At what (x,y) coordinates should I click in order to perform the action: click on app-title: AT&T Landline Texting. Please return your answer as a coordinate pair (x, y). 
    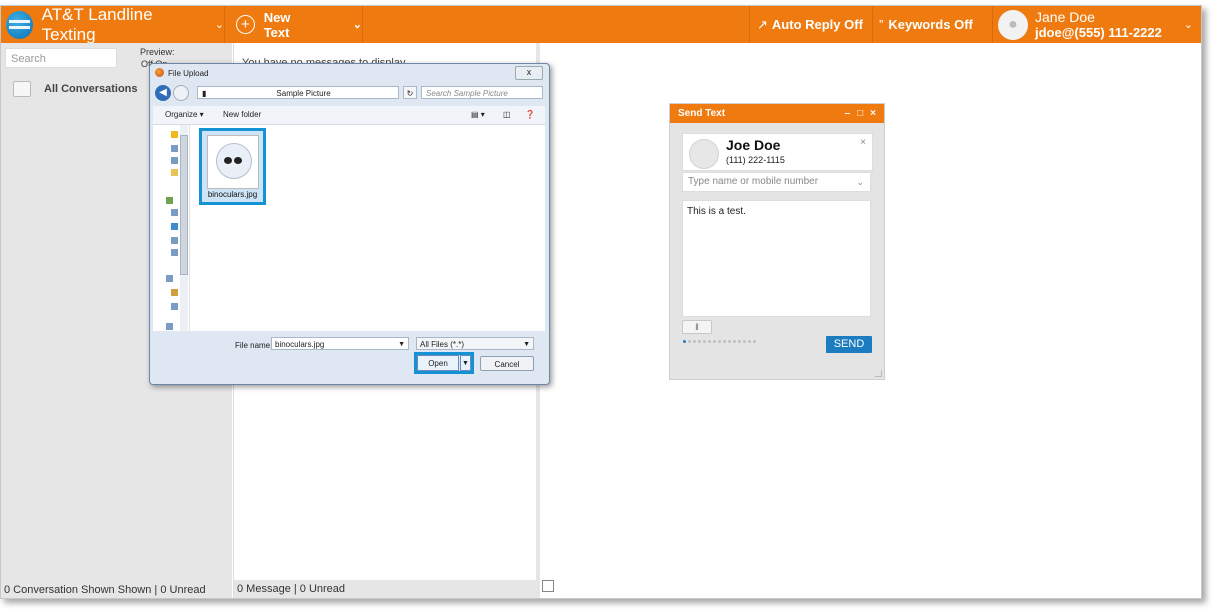
    Looking at the image, I should click on (97, 24).